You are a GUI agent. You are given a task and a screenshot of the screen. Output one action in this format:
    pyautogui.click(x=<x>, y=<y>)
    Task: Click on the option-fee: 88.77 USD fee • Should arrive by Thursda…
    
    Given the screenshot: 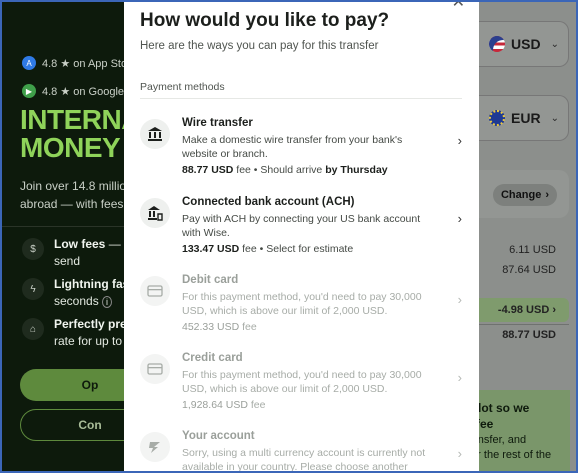 What is the action you would take?
    pyautogui.click(x=285, y=170)
    